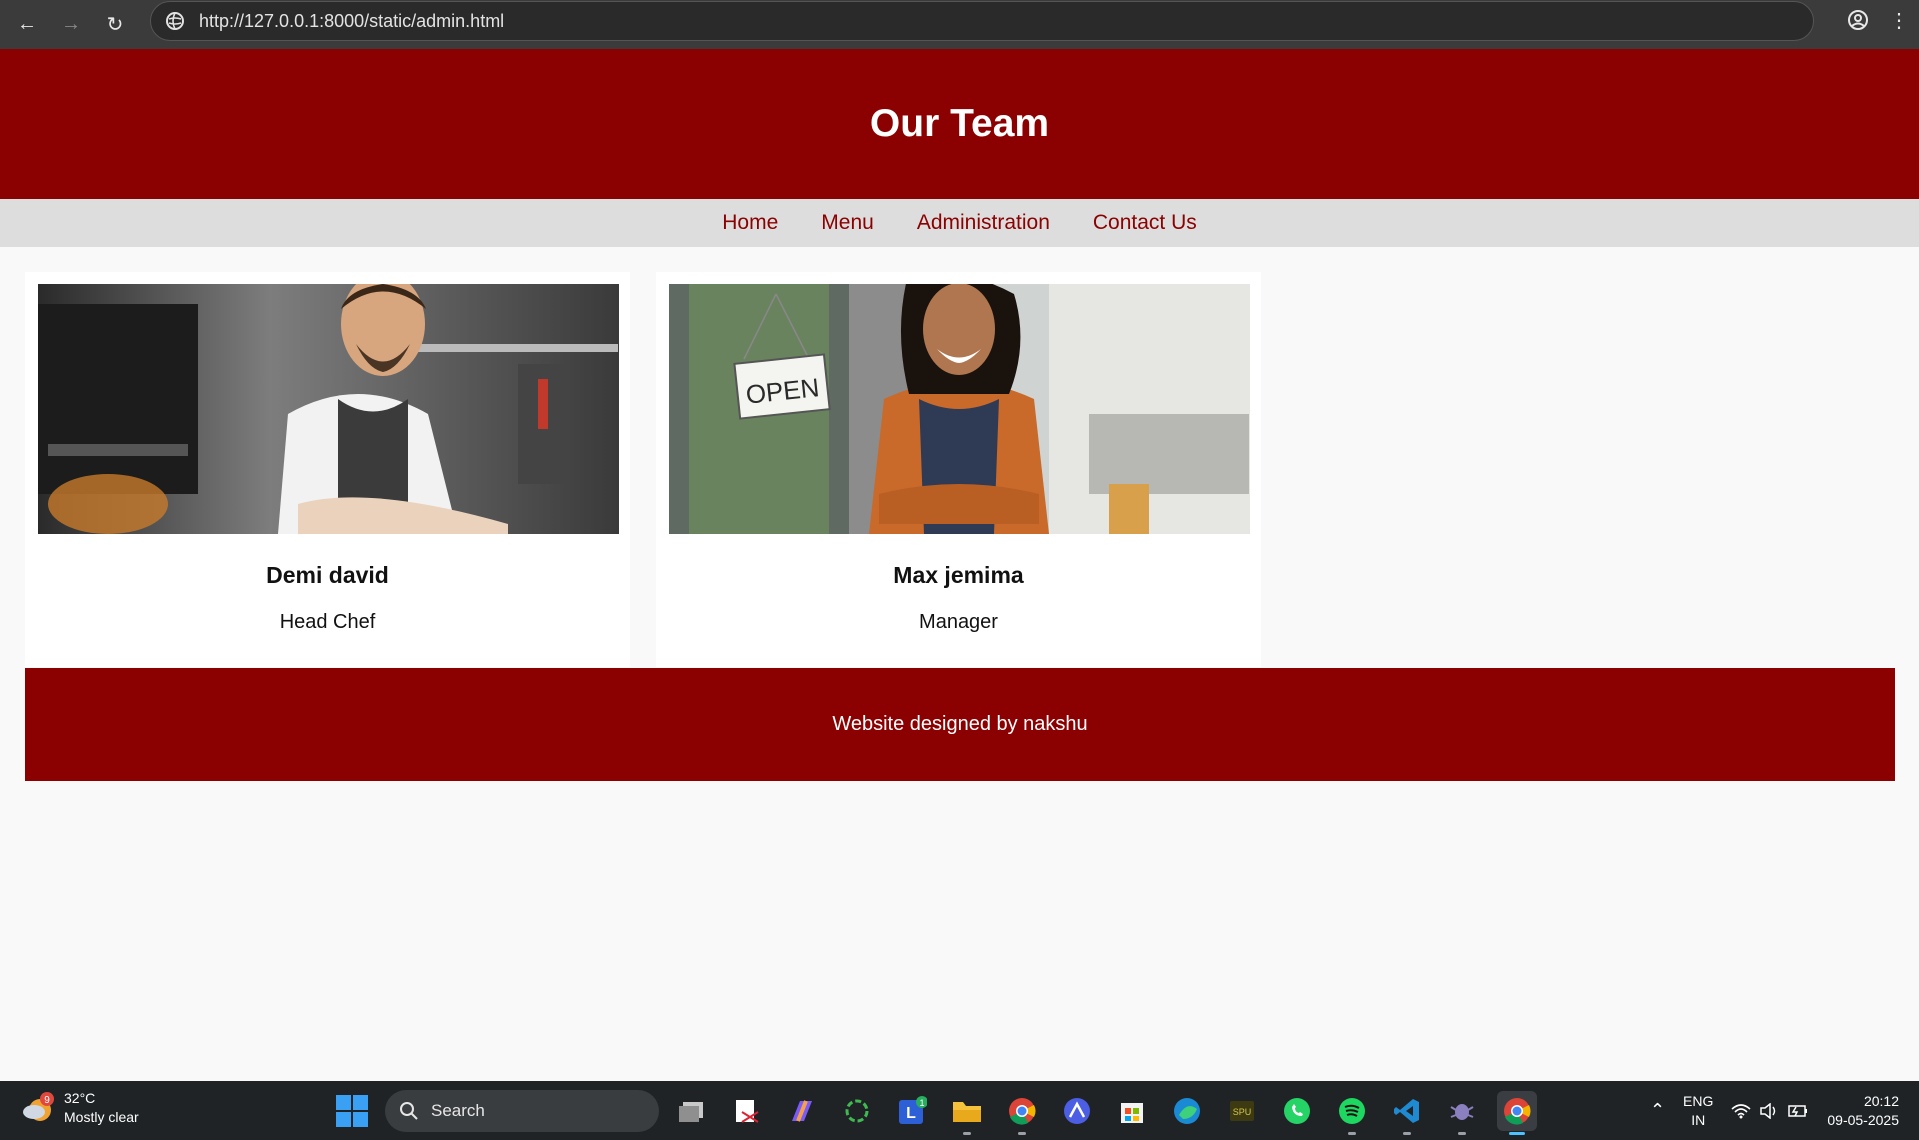  I want to click on reload-icon: ↻, so click(115, 25).